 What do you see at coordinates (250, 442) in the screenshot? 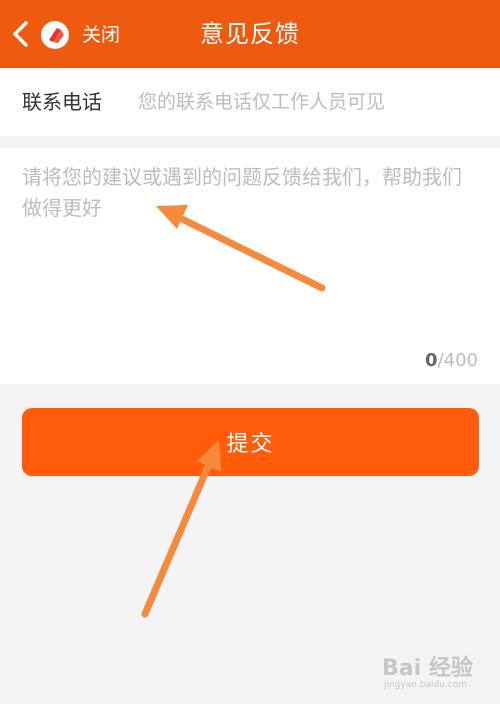
I see `submit-button: 提交` at bounding box center [250, 442].